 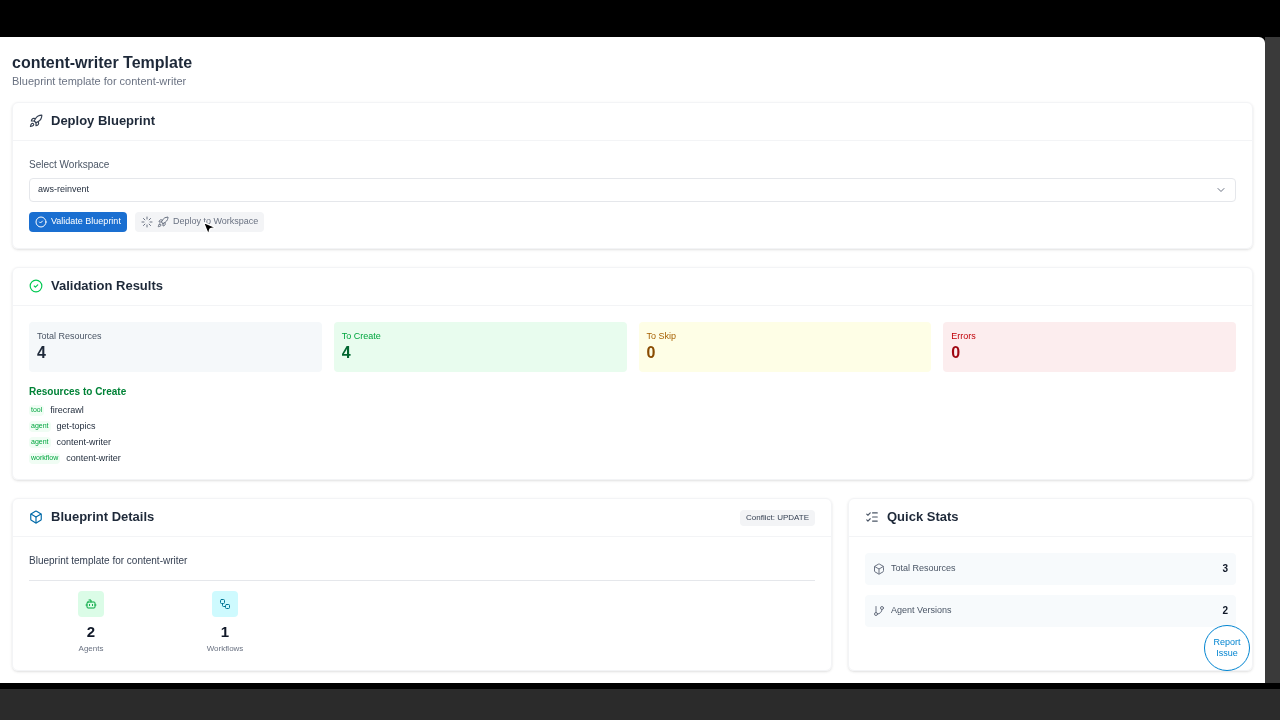 What do you see at coordinates (100, 81) in the screenshot?
I see `page-subtitle: Blueprint template for content-writer` at bounding box center [100, 81].